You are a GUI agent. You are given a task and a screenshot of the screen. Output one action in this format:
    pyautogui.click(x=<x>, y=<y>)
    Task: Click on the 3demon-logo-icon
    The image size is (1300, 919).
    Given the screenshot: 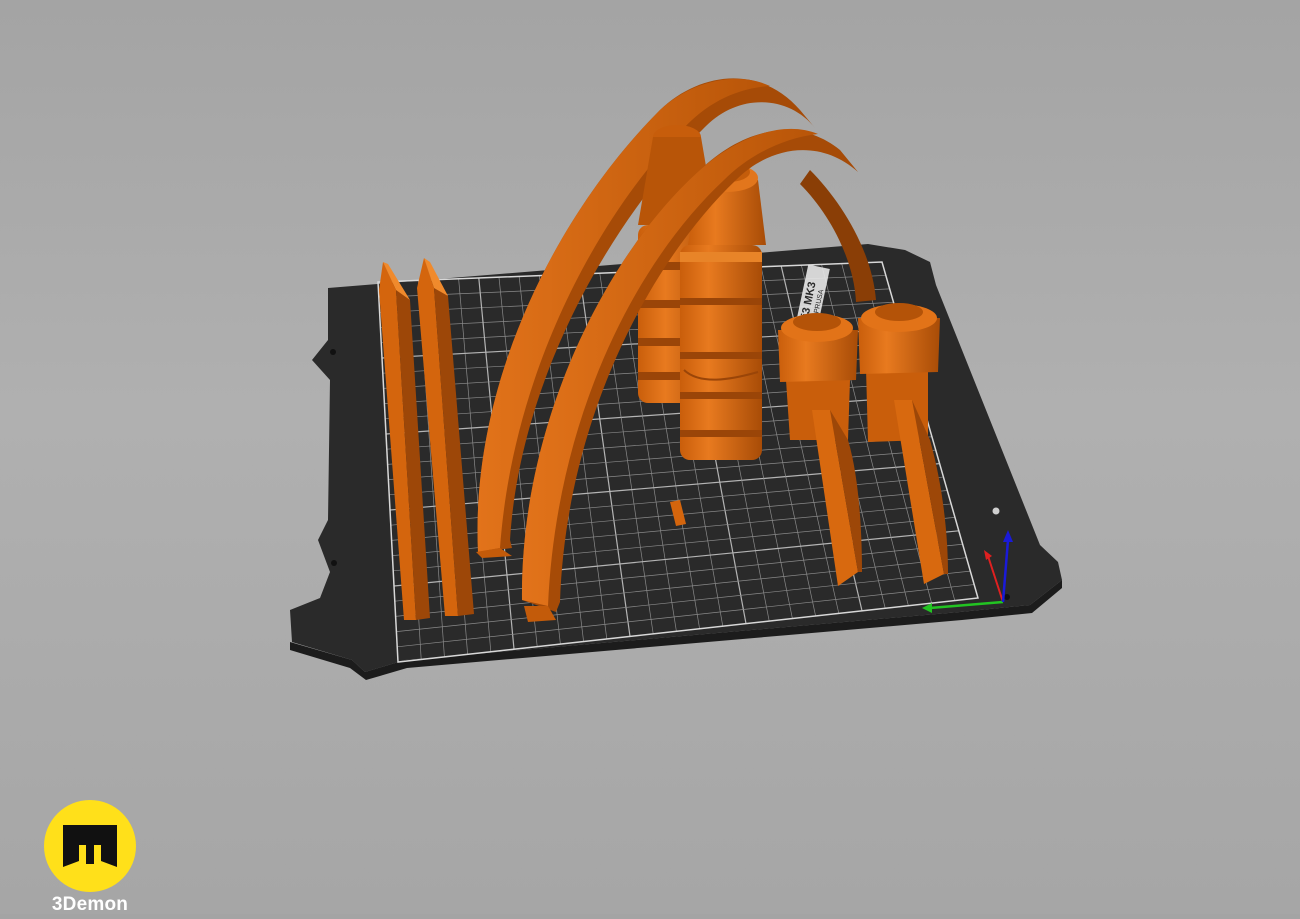 What is the action you would take?
    pyautogui.click(x=90, y=846)
    